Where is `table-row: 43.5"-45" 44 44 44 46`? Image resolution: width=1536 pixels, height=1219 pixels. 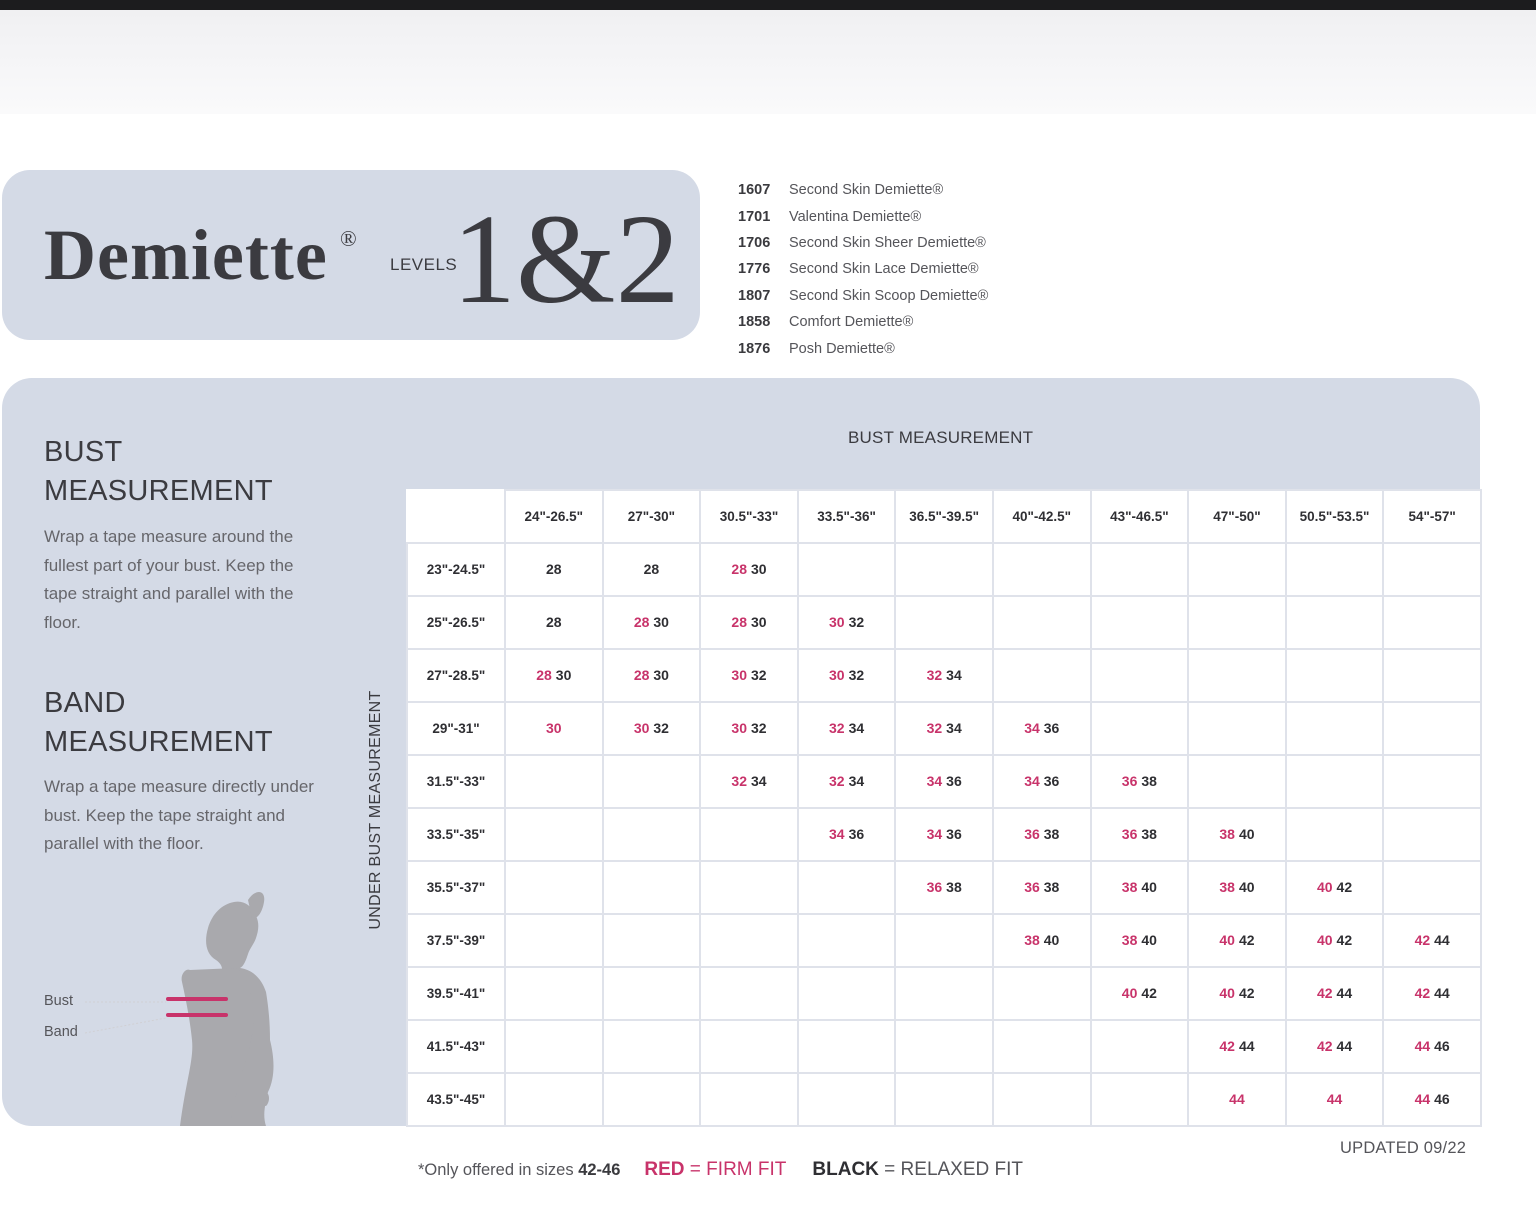 table-row: 43.5"-45" 44 44 44 46 is located at coordinates (944, 1099).